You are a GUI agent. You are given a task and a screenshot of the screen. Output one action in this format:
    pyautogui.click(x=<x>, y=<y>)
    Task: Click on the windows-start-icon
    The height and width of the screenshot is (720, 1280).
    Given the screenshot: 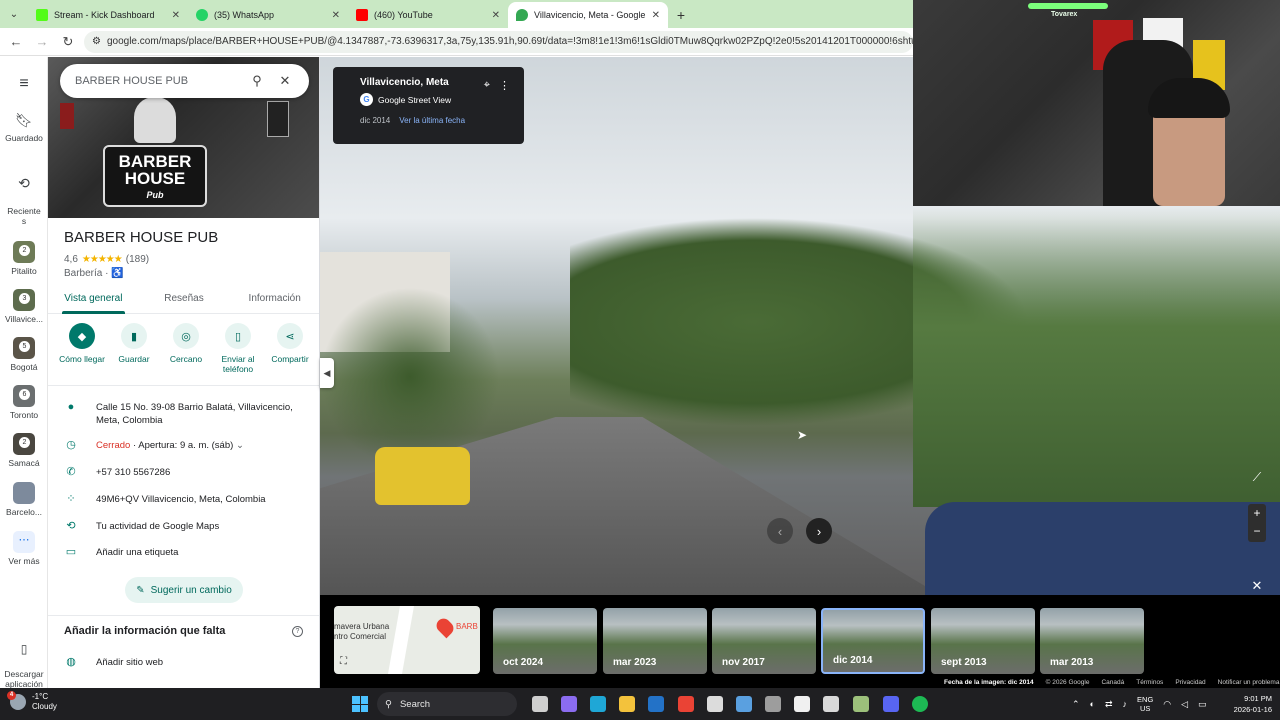 What is the action you would take?
    pyautogui.click(x=360, y=704)
    